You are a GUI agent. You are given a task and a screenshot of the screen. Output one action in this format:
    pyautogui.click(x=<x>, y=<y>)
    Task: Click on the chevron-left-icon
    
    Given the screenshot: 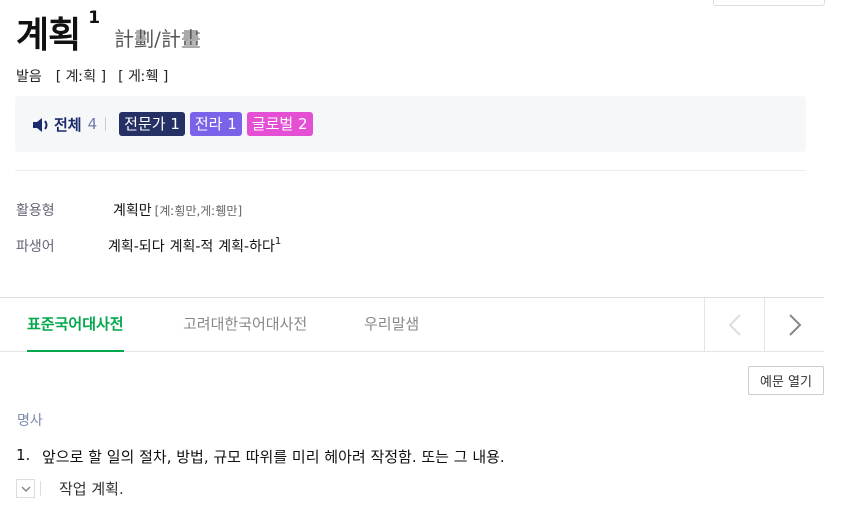 What is the action you would take?
    pyautogui.click(x=734, y=325)
    